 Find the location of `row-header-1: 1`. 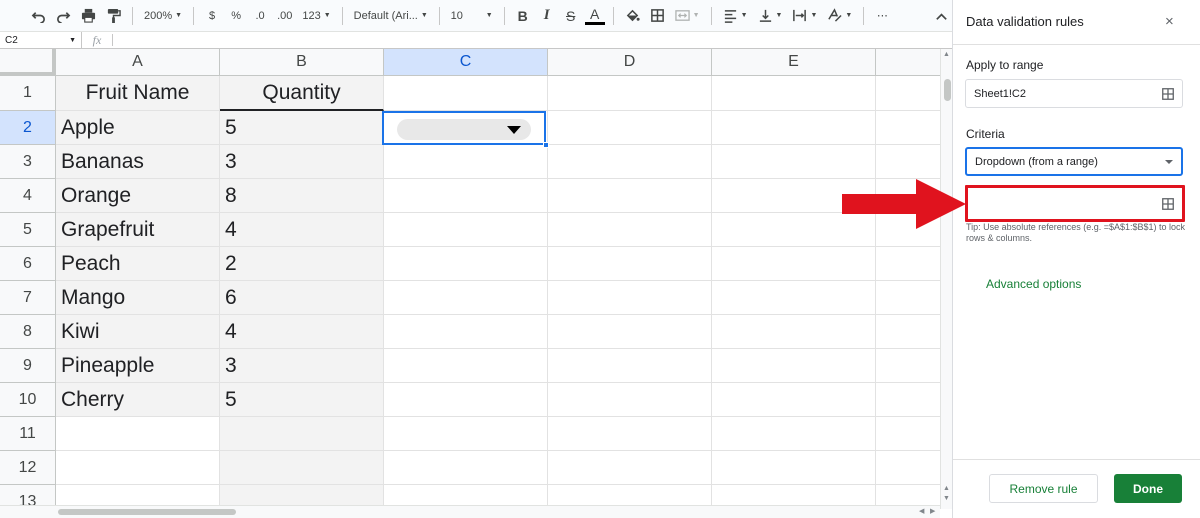

row-header-1: 1 is located at coordinates (28, 93).